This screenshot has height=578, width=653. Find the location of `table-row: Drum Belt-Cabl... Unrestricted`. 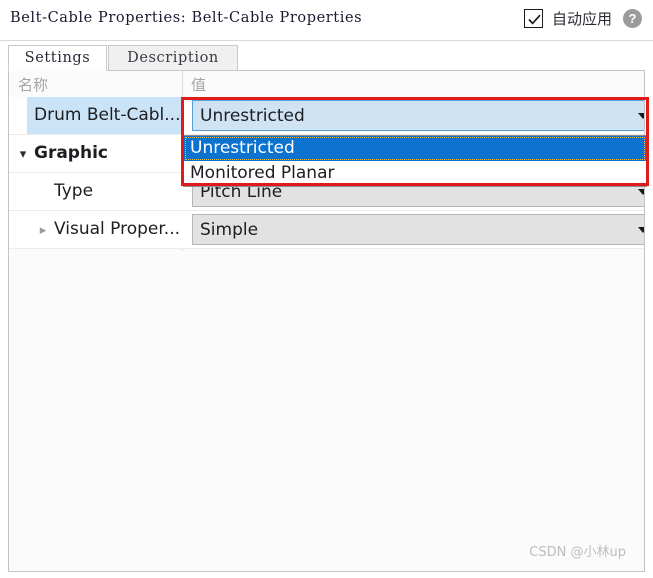

table-row: Drum Belt-Cabl... Unrestricted is located at coordinates (326, 116).